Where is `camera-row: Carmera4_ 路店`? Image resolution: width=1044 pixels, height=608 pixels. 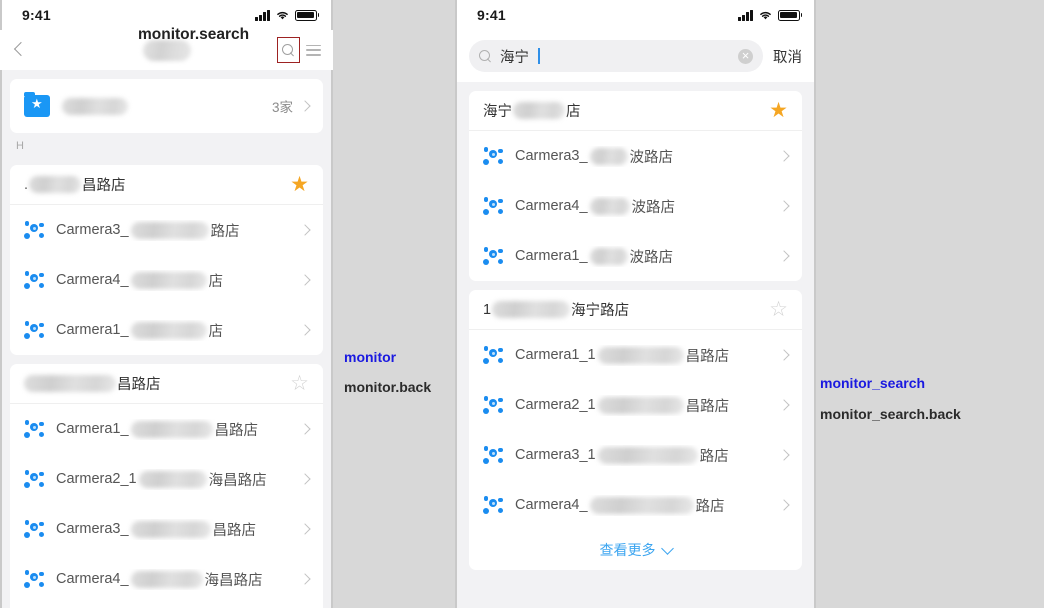 camera-row: Carmera4_ 路店 is located at coordinates (635, 505).